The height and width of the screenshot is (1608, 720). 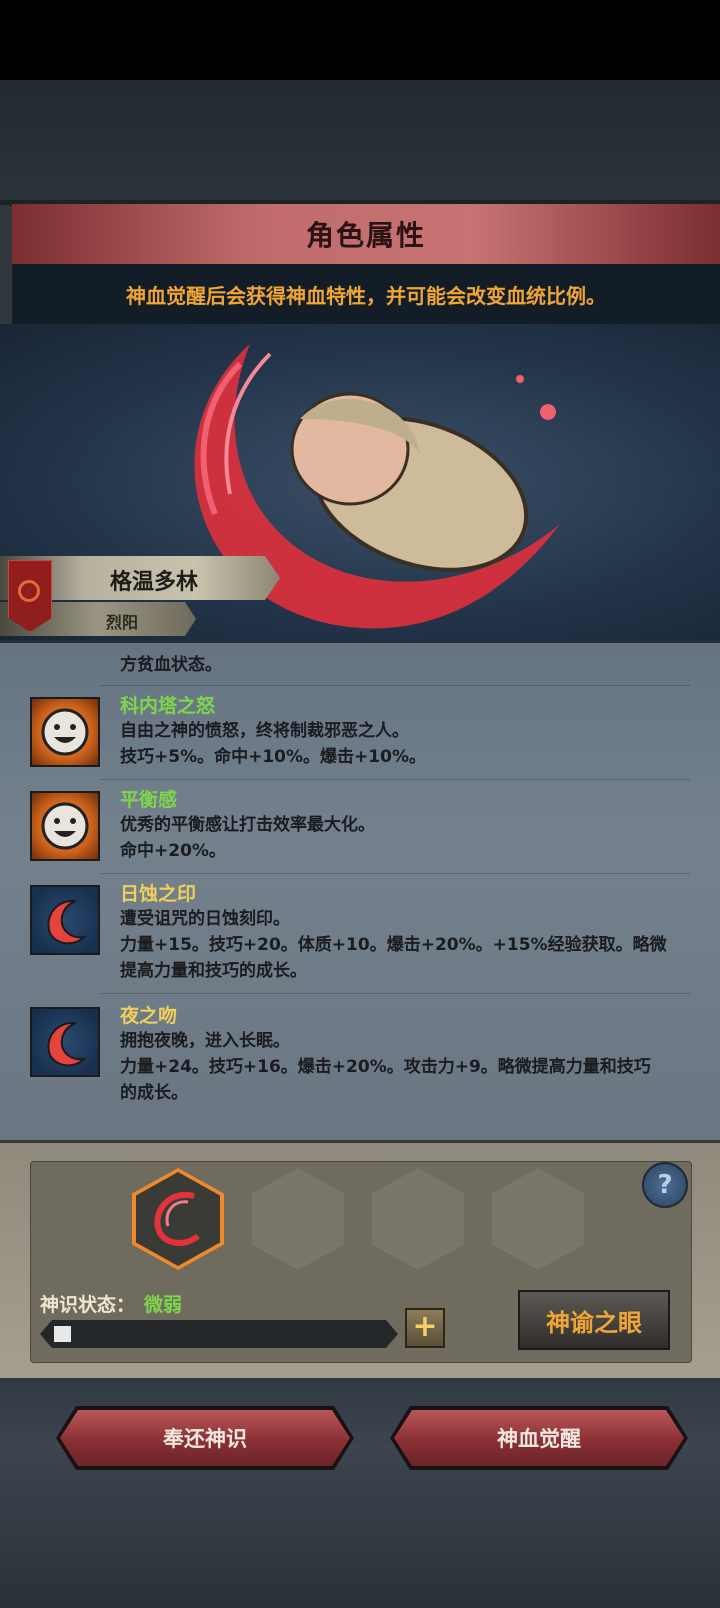 I want to click on divine-awaken-button: 神血觉醒, so click(x=539, y=1438).